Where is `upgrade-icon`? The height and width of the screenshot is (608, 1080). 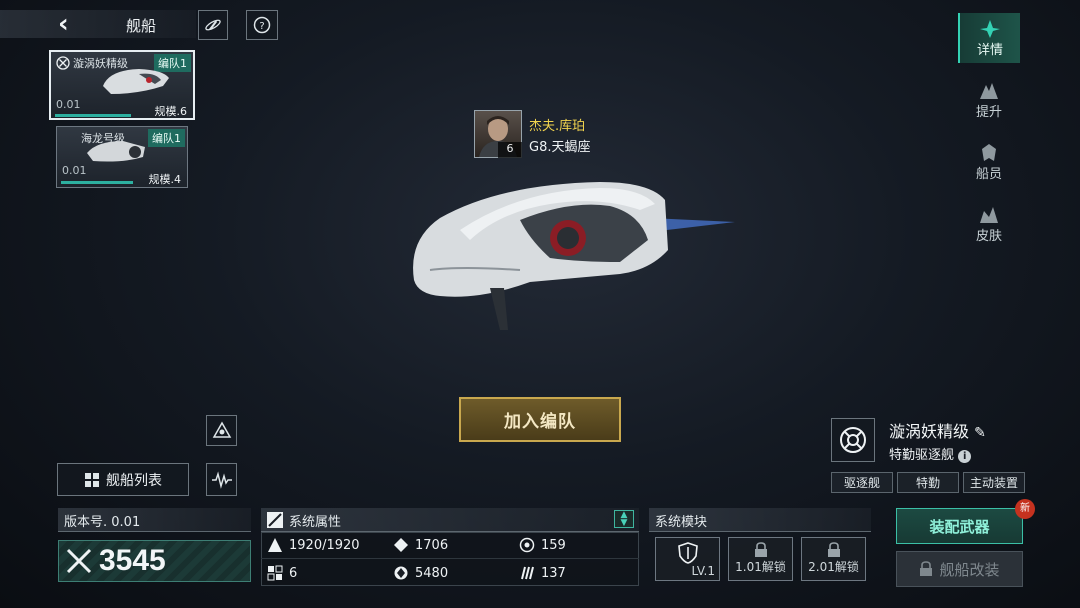 upgrade-icon is located at coordinates (989, 90).